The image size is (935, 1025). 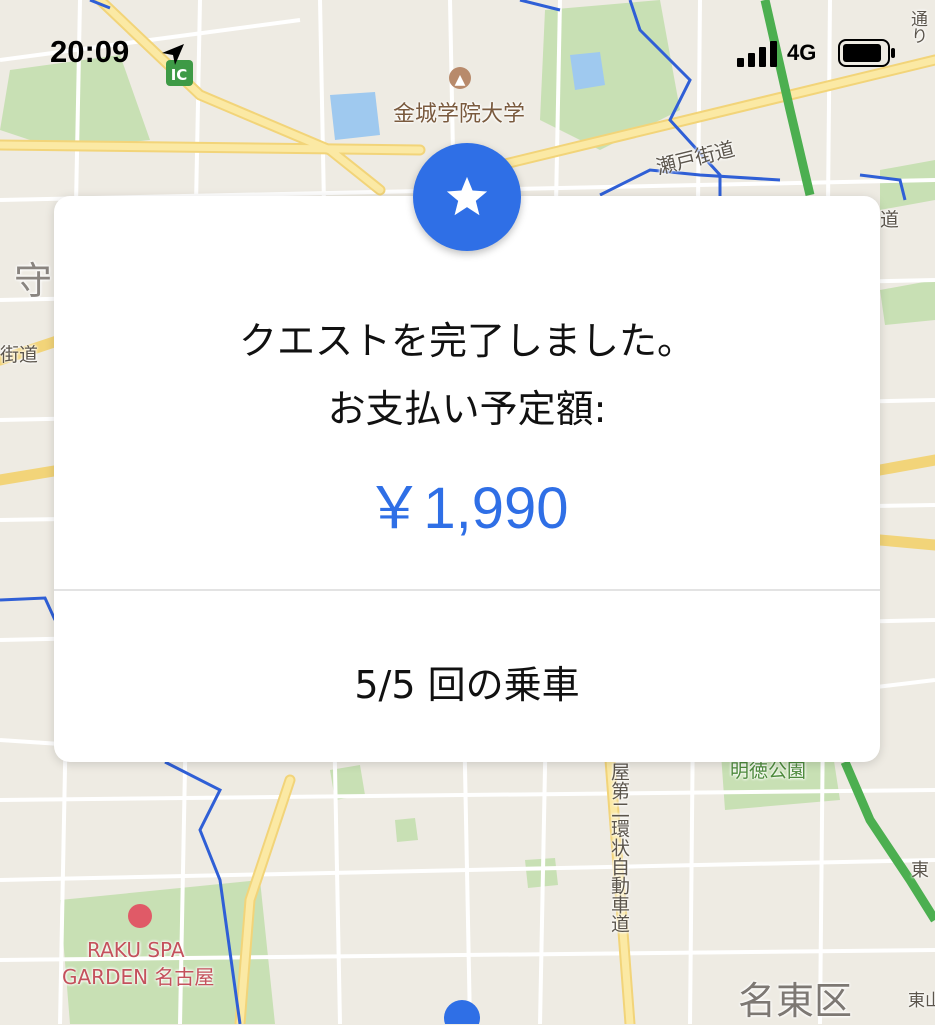 I want to click on location-arrow-icon, so click(x=173, y=54).